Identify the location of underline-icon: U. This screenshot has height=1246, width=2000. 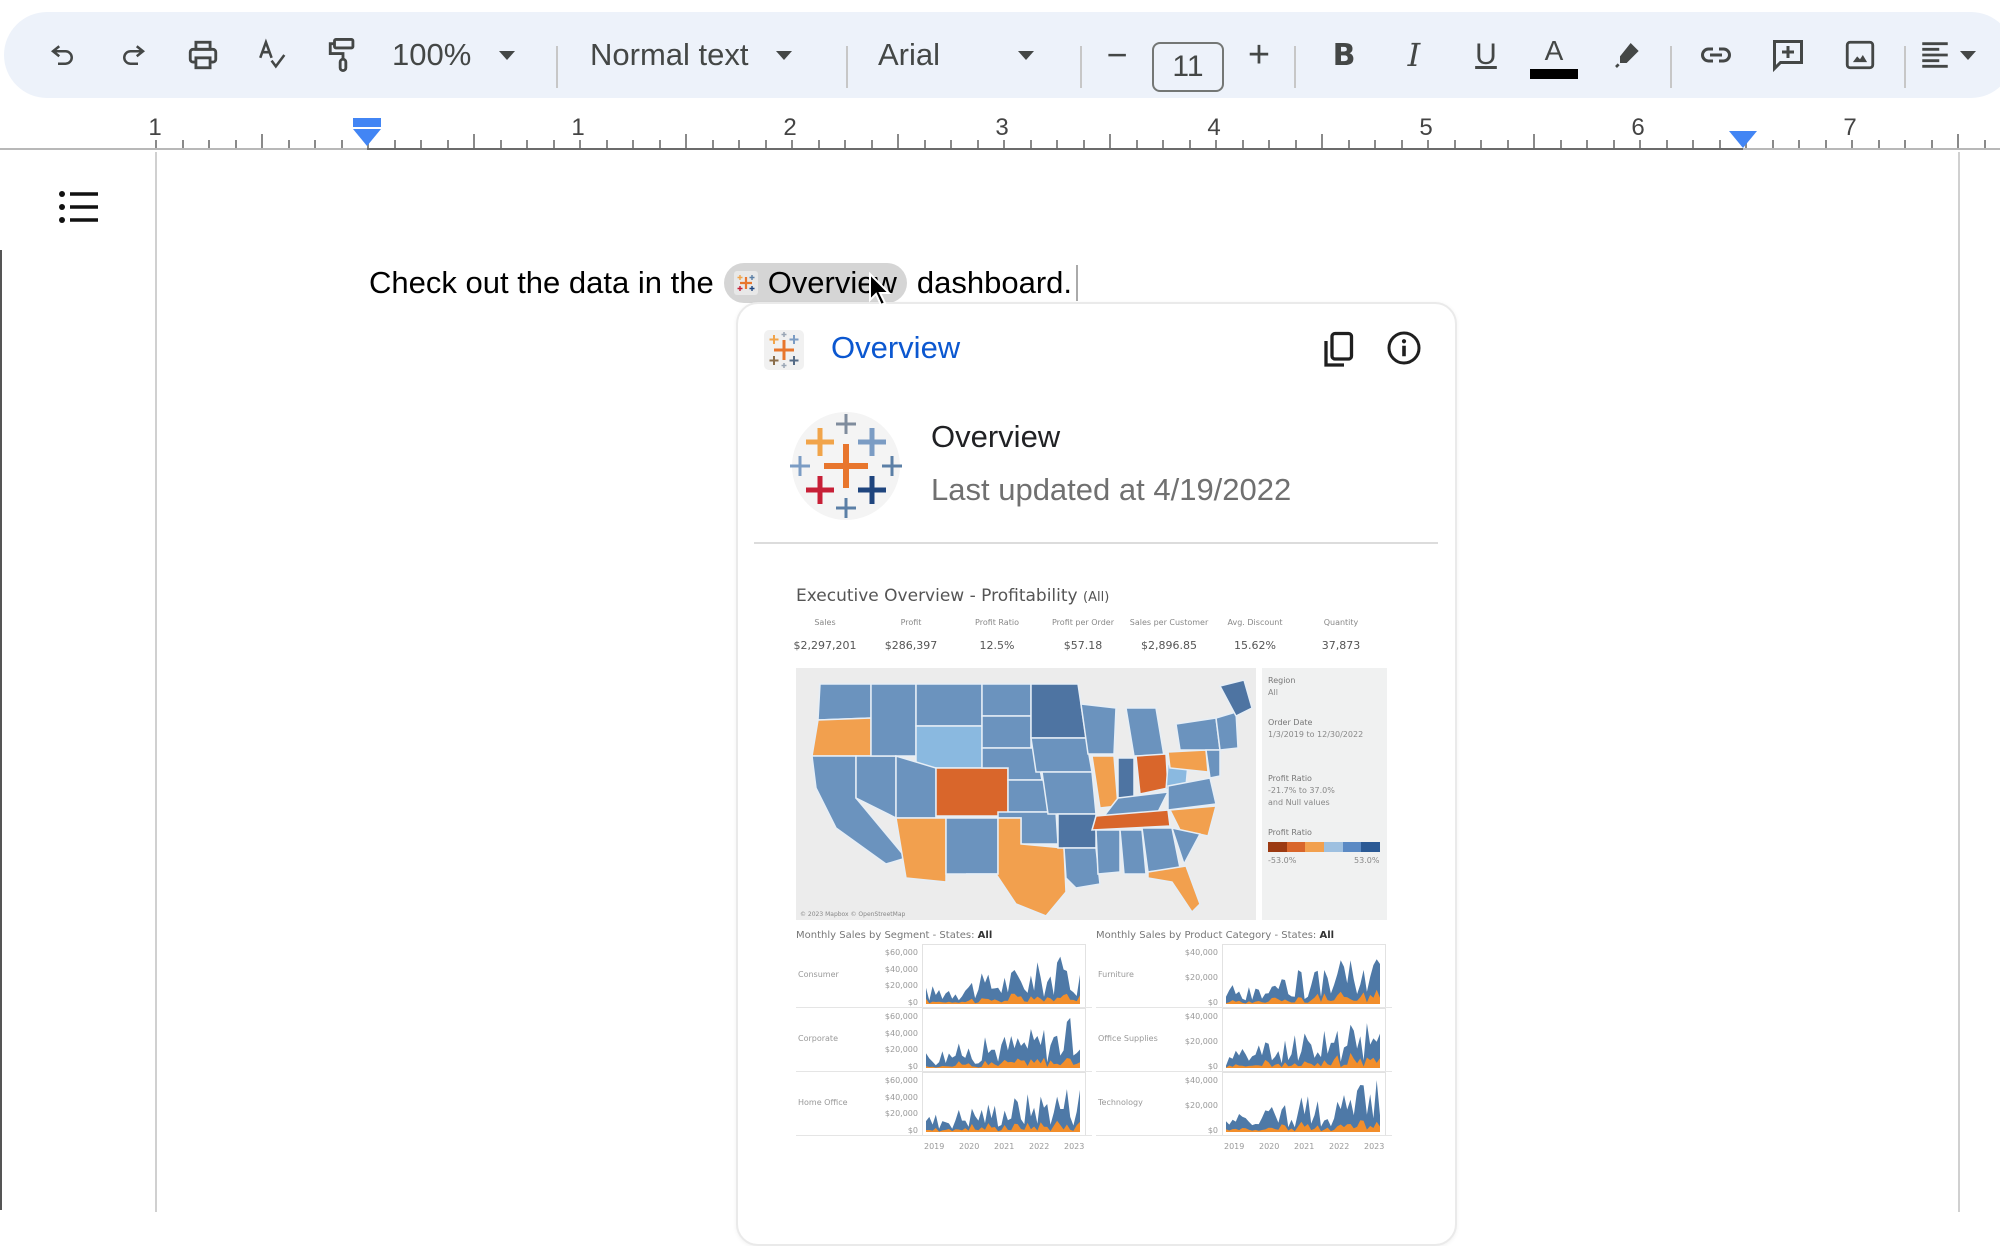
(1486, 54).